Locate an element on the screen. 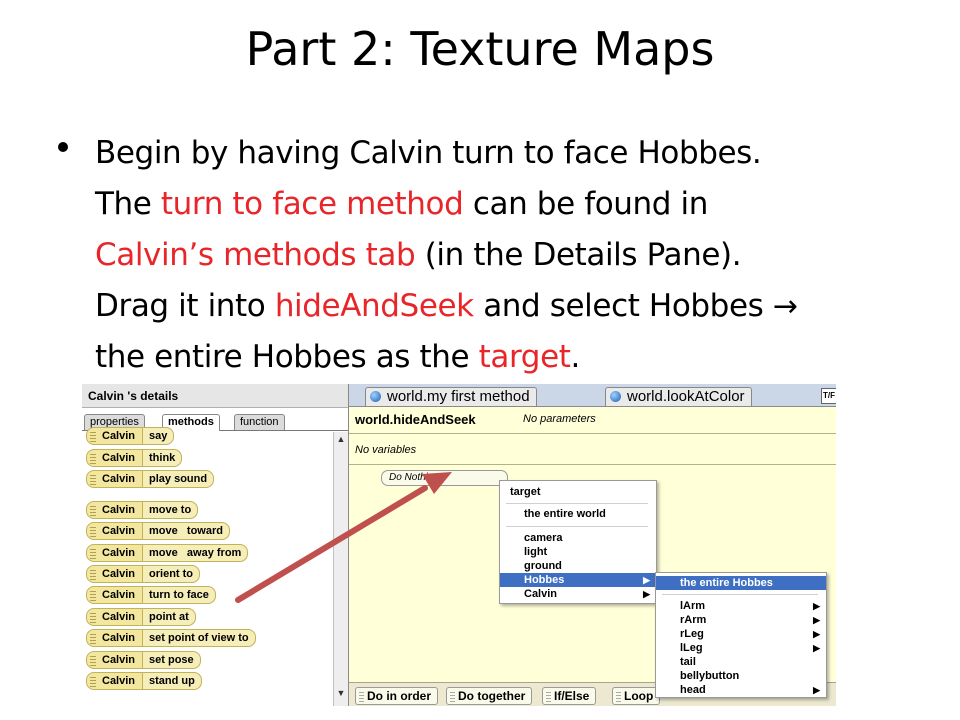 The width and height of the screenshot is (960, 720). menu-item-hobbes: Hobbes ▶ is located at coordinates (578, 580).